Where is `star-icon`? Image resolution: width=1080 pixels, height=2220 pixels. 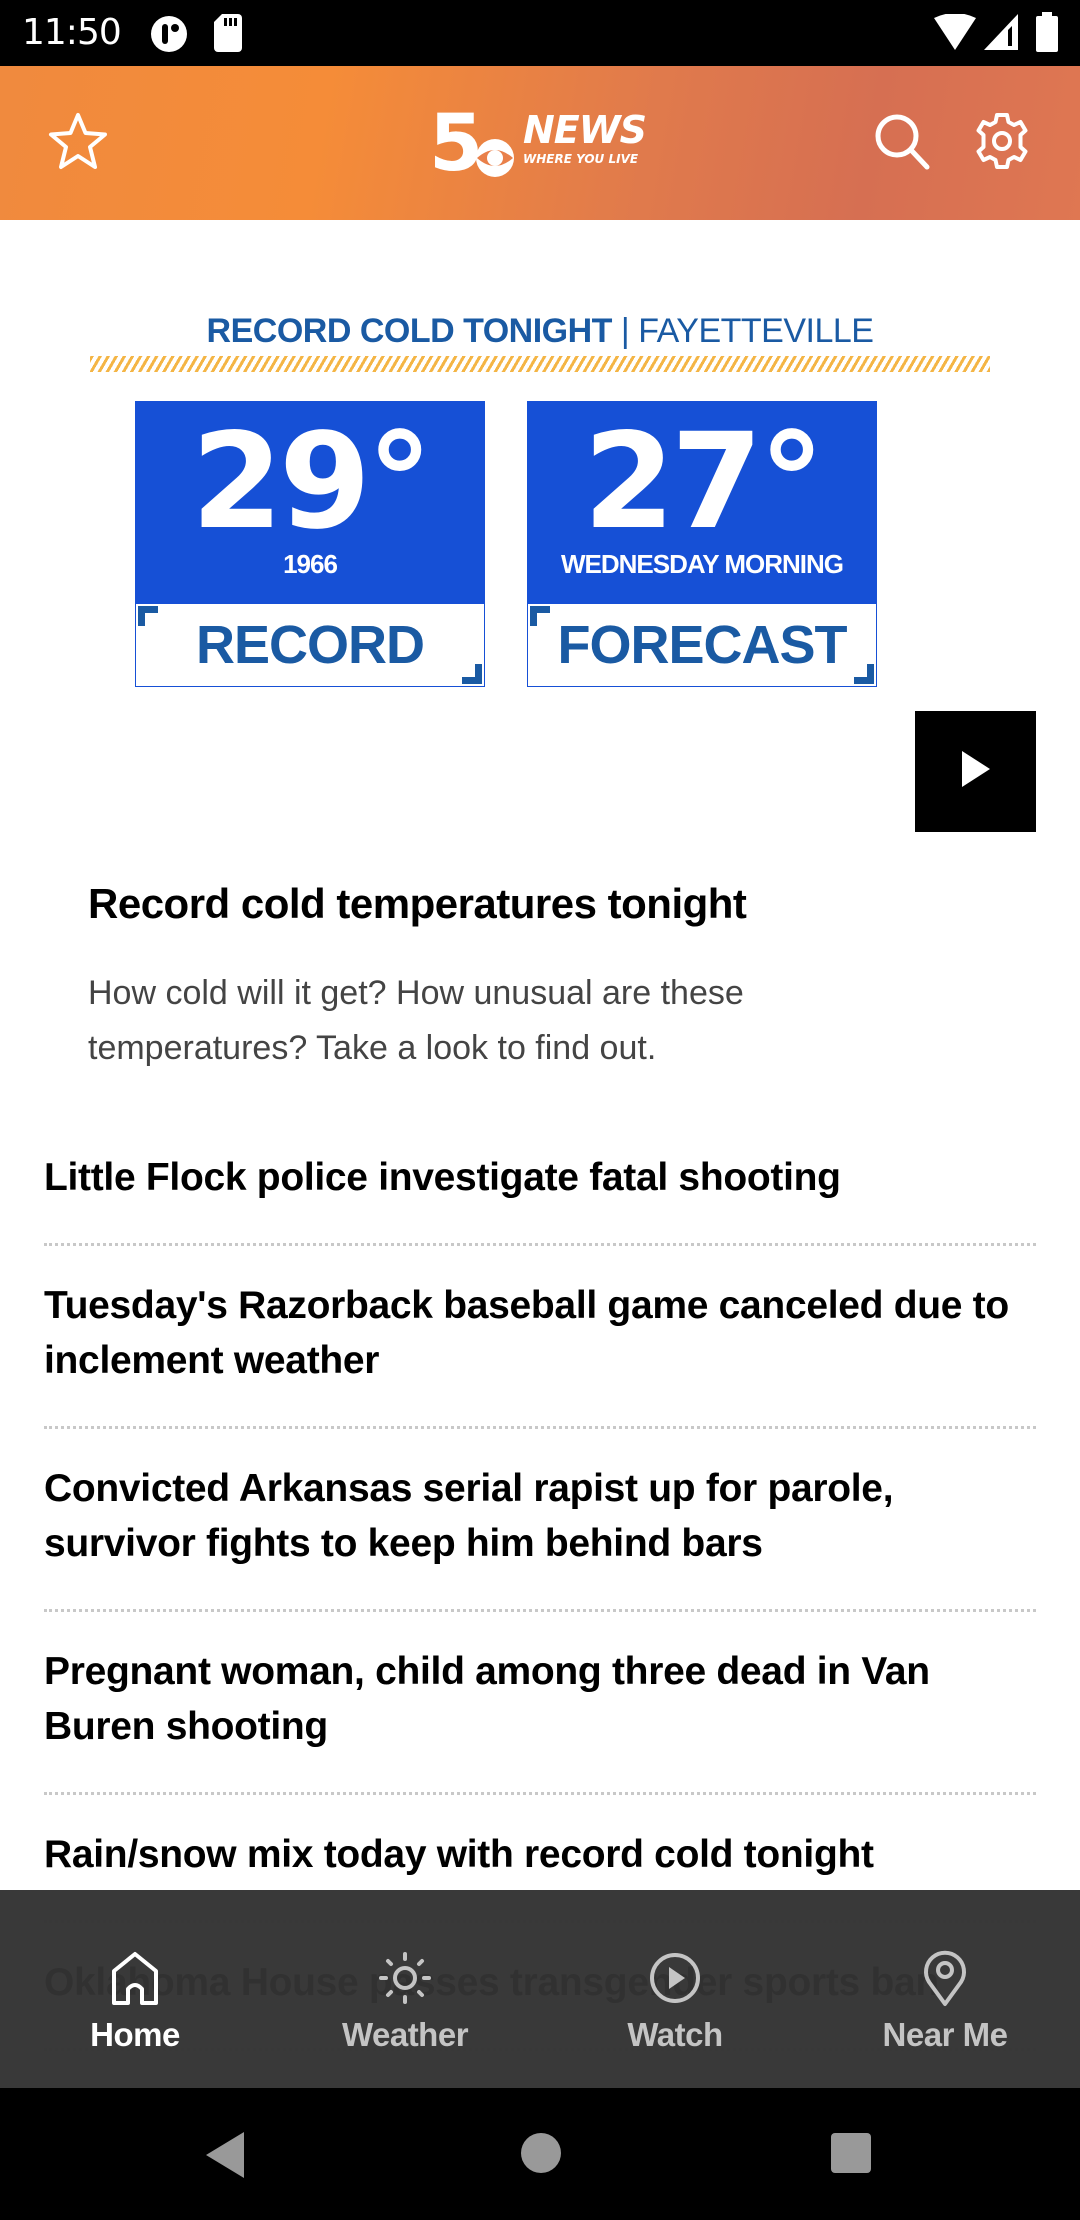 star-icon is located at coordinates (78, 143).